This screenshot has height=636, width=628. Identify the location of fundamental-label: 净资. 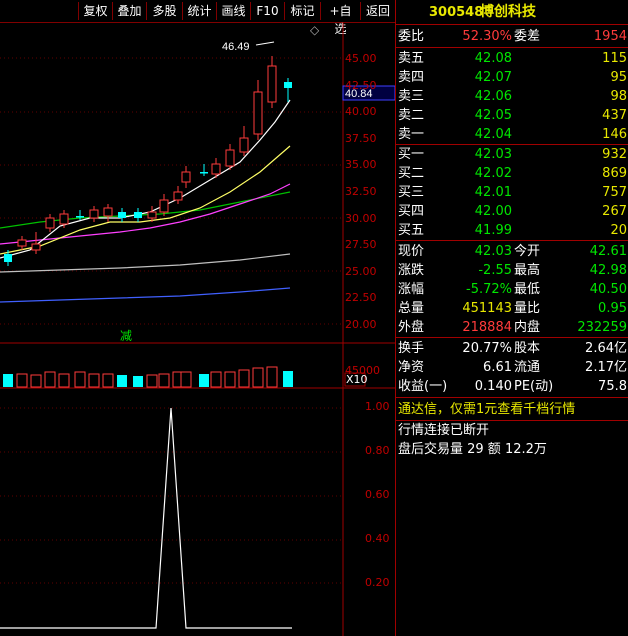
(411, 367).